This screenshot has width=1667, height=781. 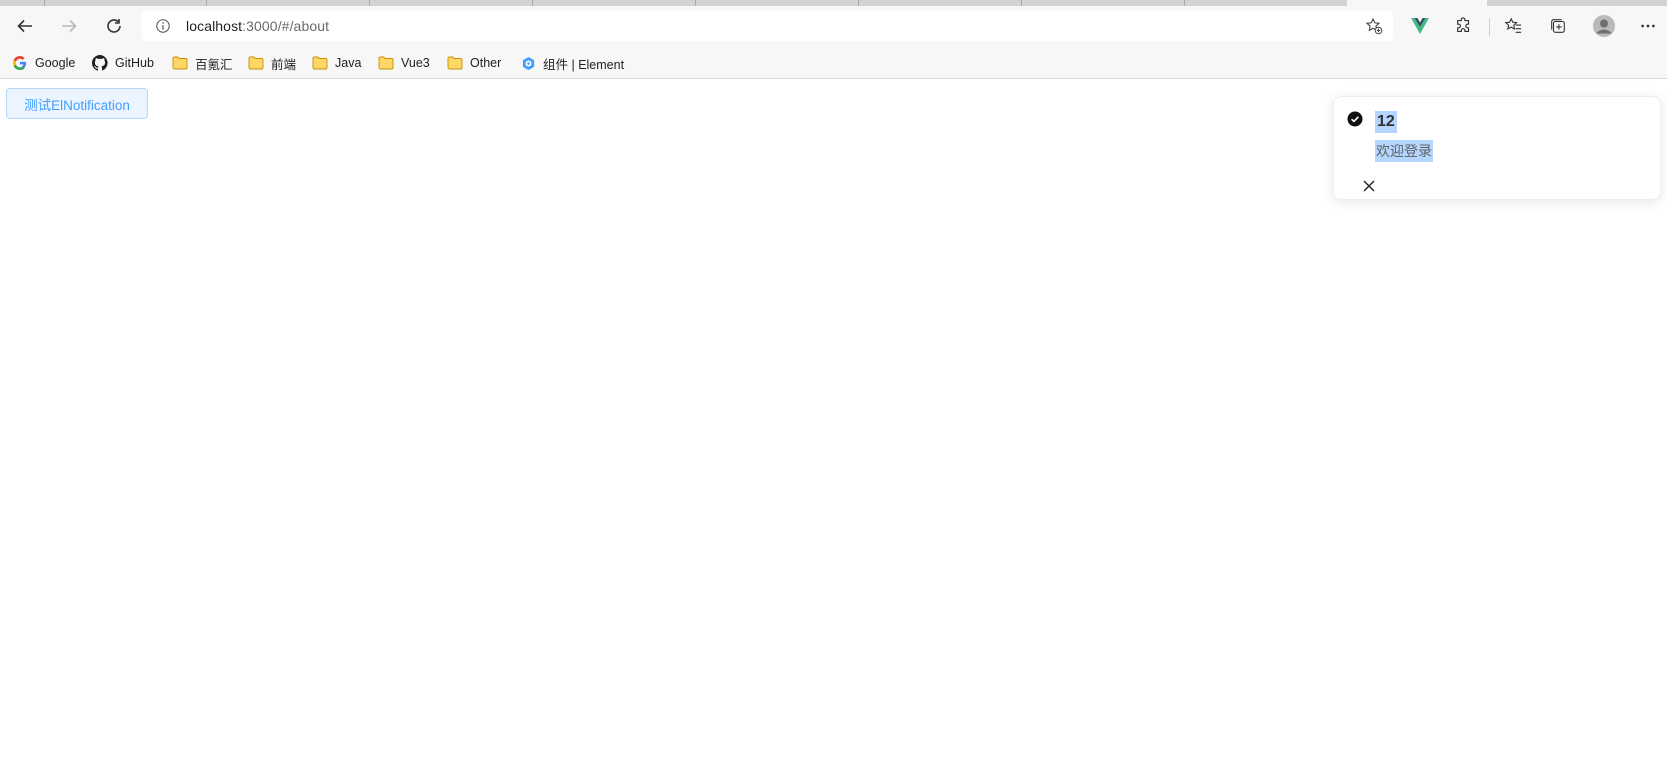 I want to click on bookmark-label: Other, so click(x=486, y=63).